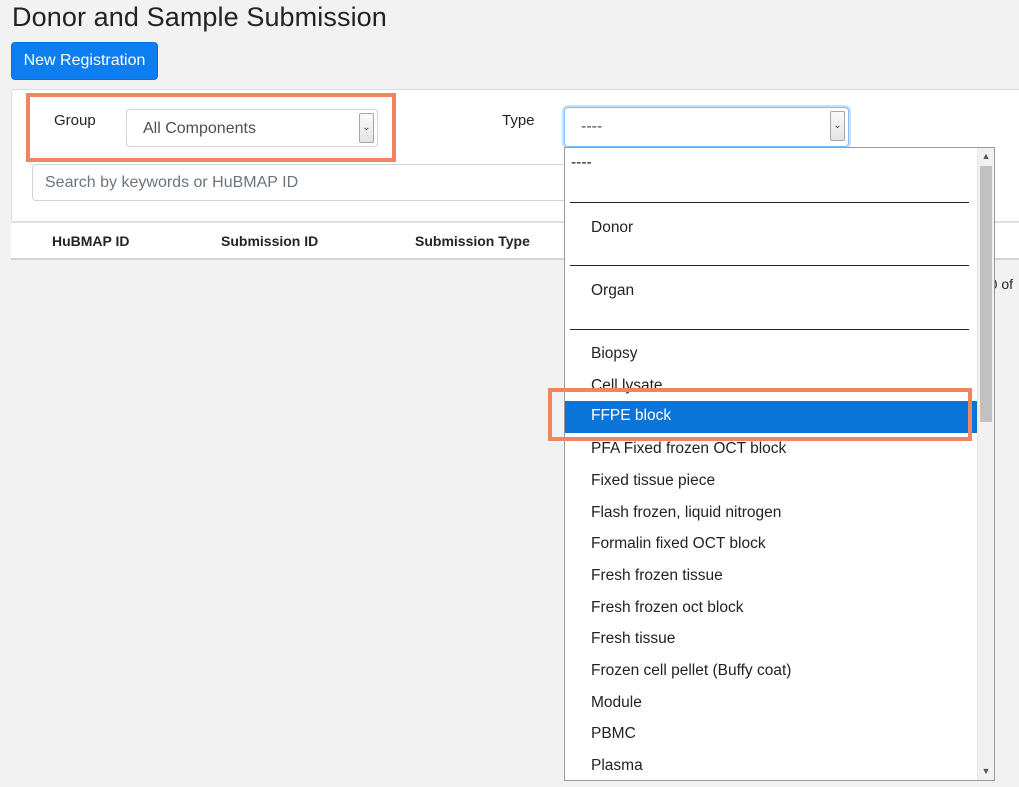  Describe the element at coordinates (199, 128) in the screenshot. I see `group-select-value: All Components` at that location.